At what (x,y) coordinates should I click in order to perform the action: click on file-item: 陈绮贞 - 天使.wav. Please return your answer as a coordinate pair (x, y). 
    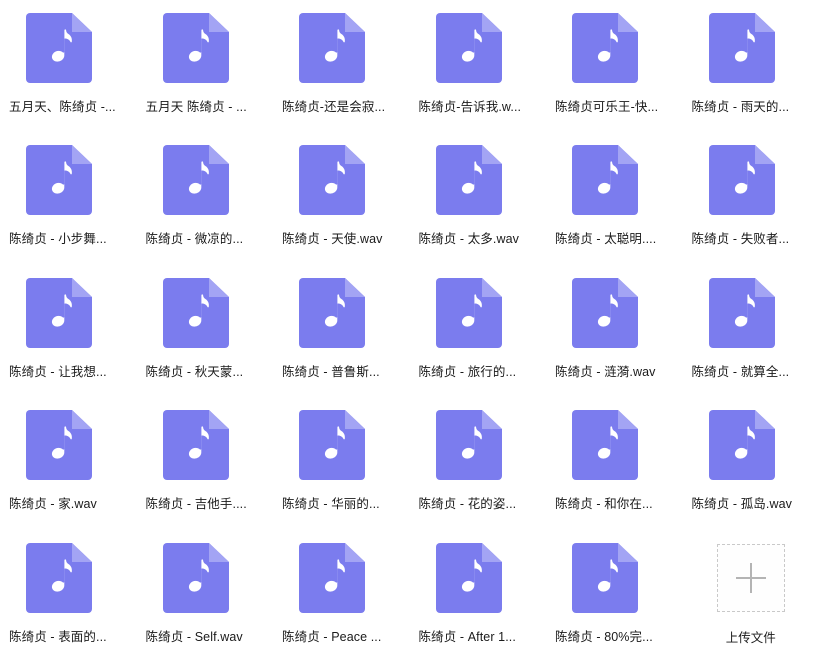
    Looking at the image, I should click on (341, 198).